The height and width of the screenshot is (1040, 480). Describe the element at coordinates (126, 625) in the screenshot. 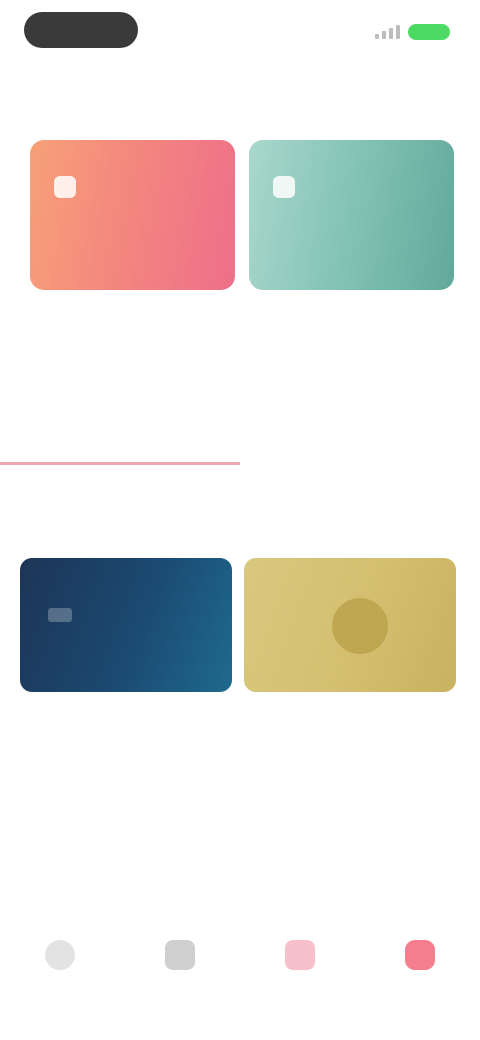

I see `product-card-navy` at that location.